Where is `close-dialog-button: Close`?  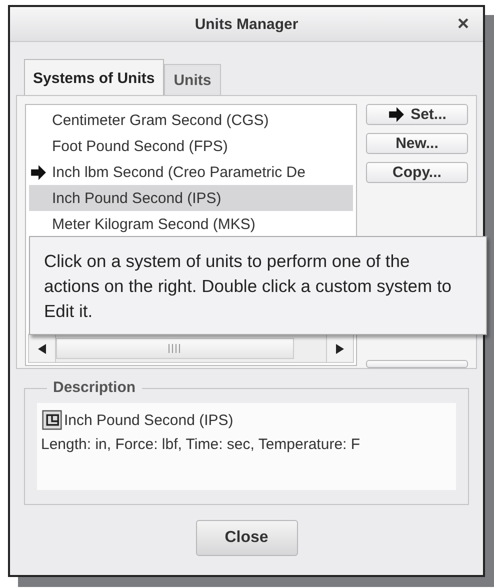 close-dialog-button: Close is located at coordinates (247, 538).